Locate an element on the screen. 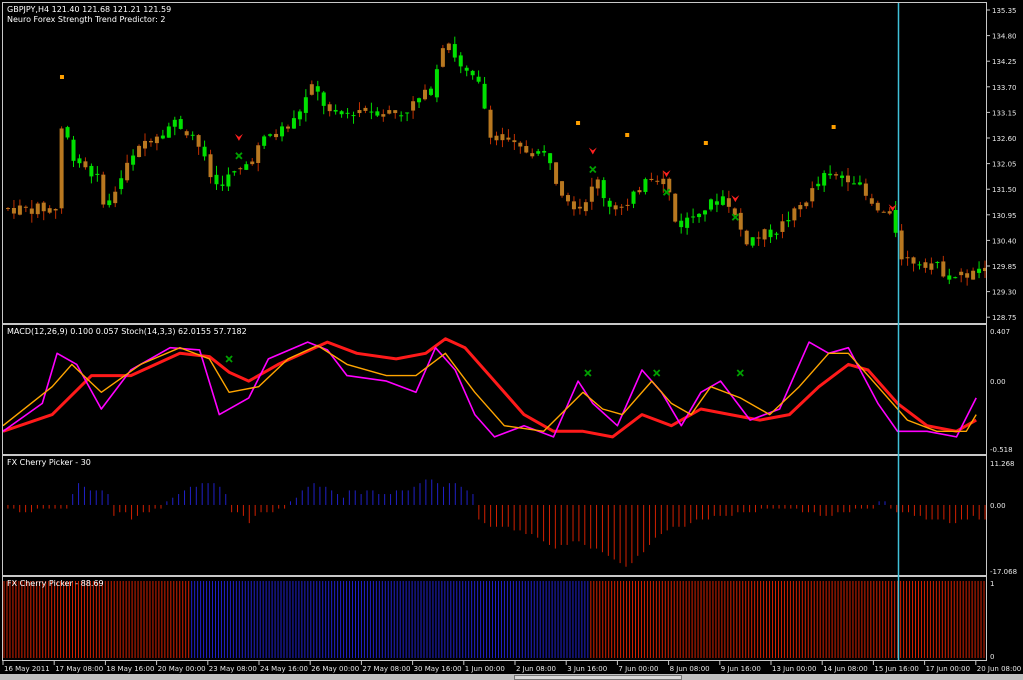 The width and height of the screenshot is (1023, 680). time-tick-label: 18 May 16:00 is located at coordinates (130, 669).